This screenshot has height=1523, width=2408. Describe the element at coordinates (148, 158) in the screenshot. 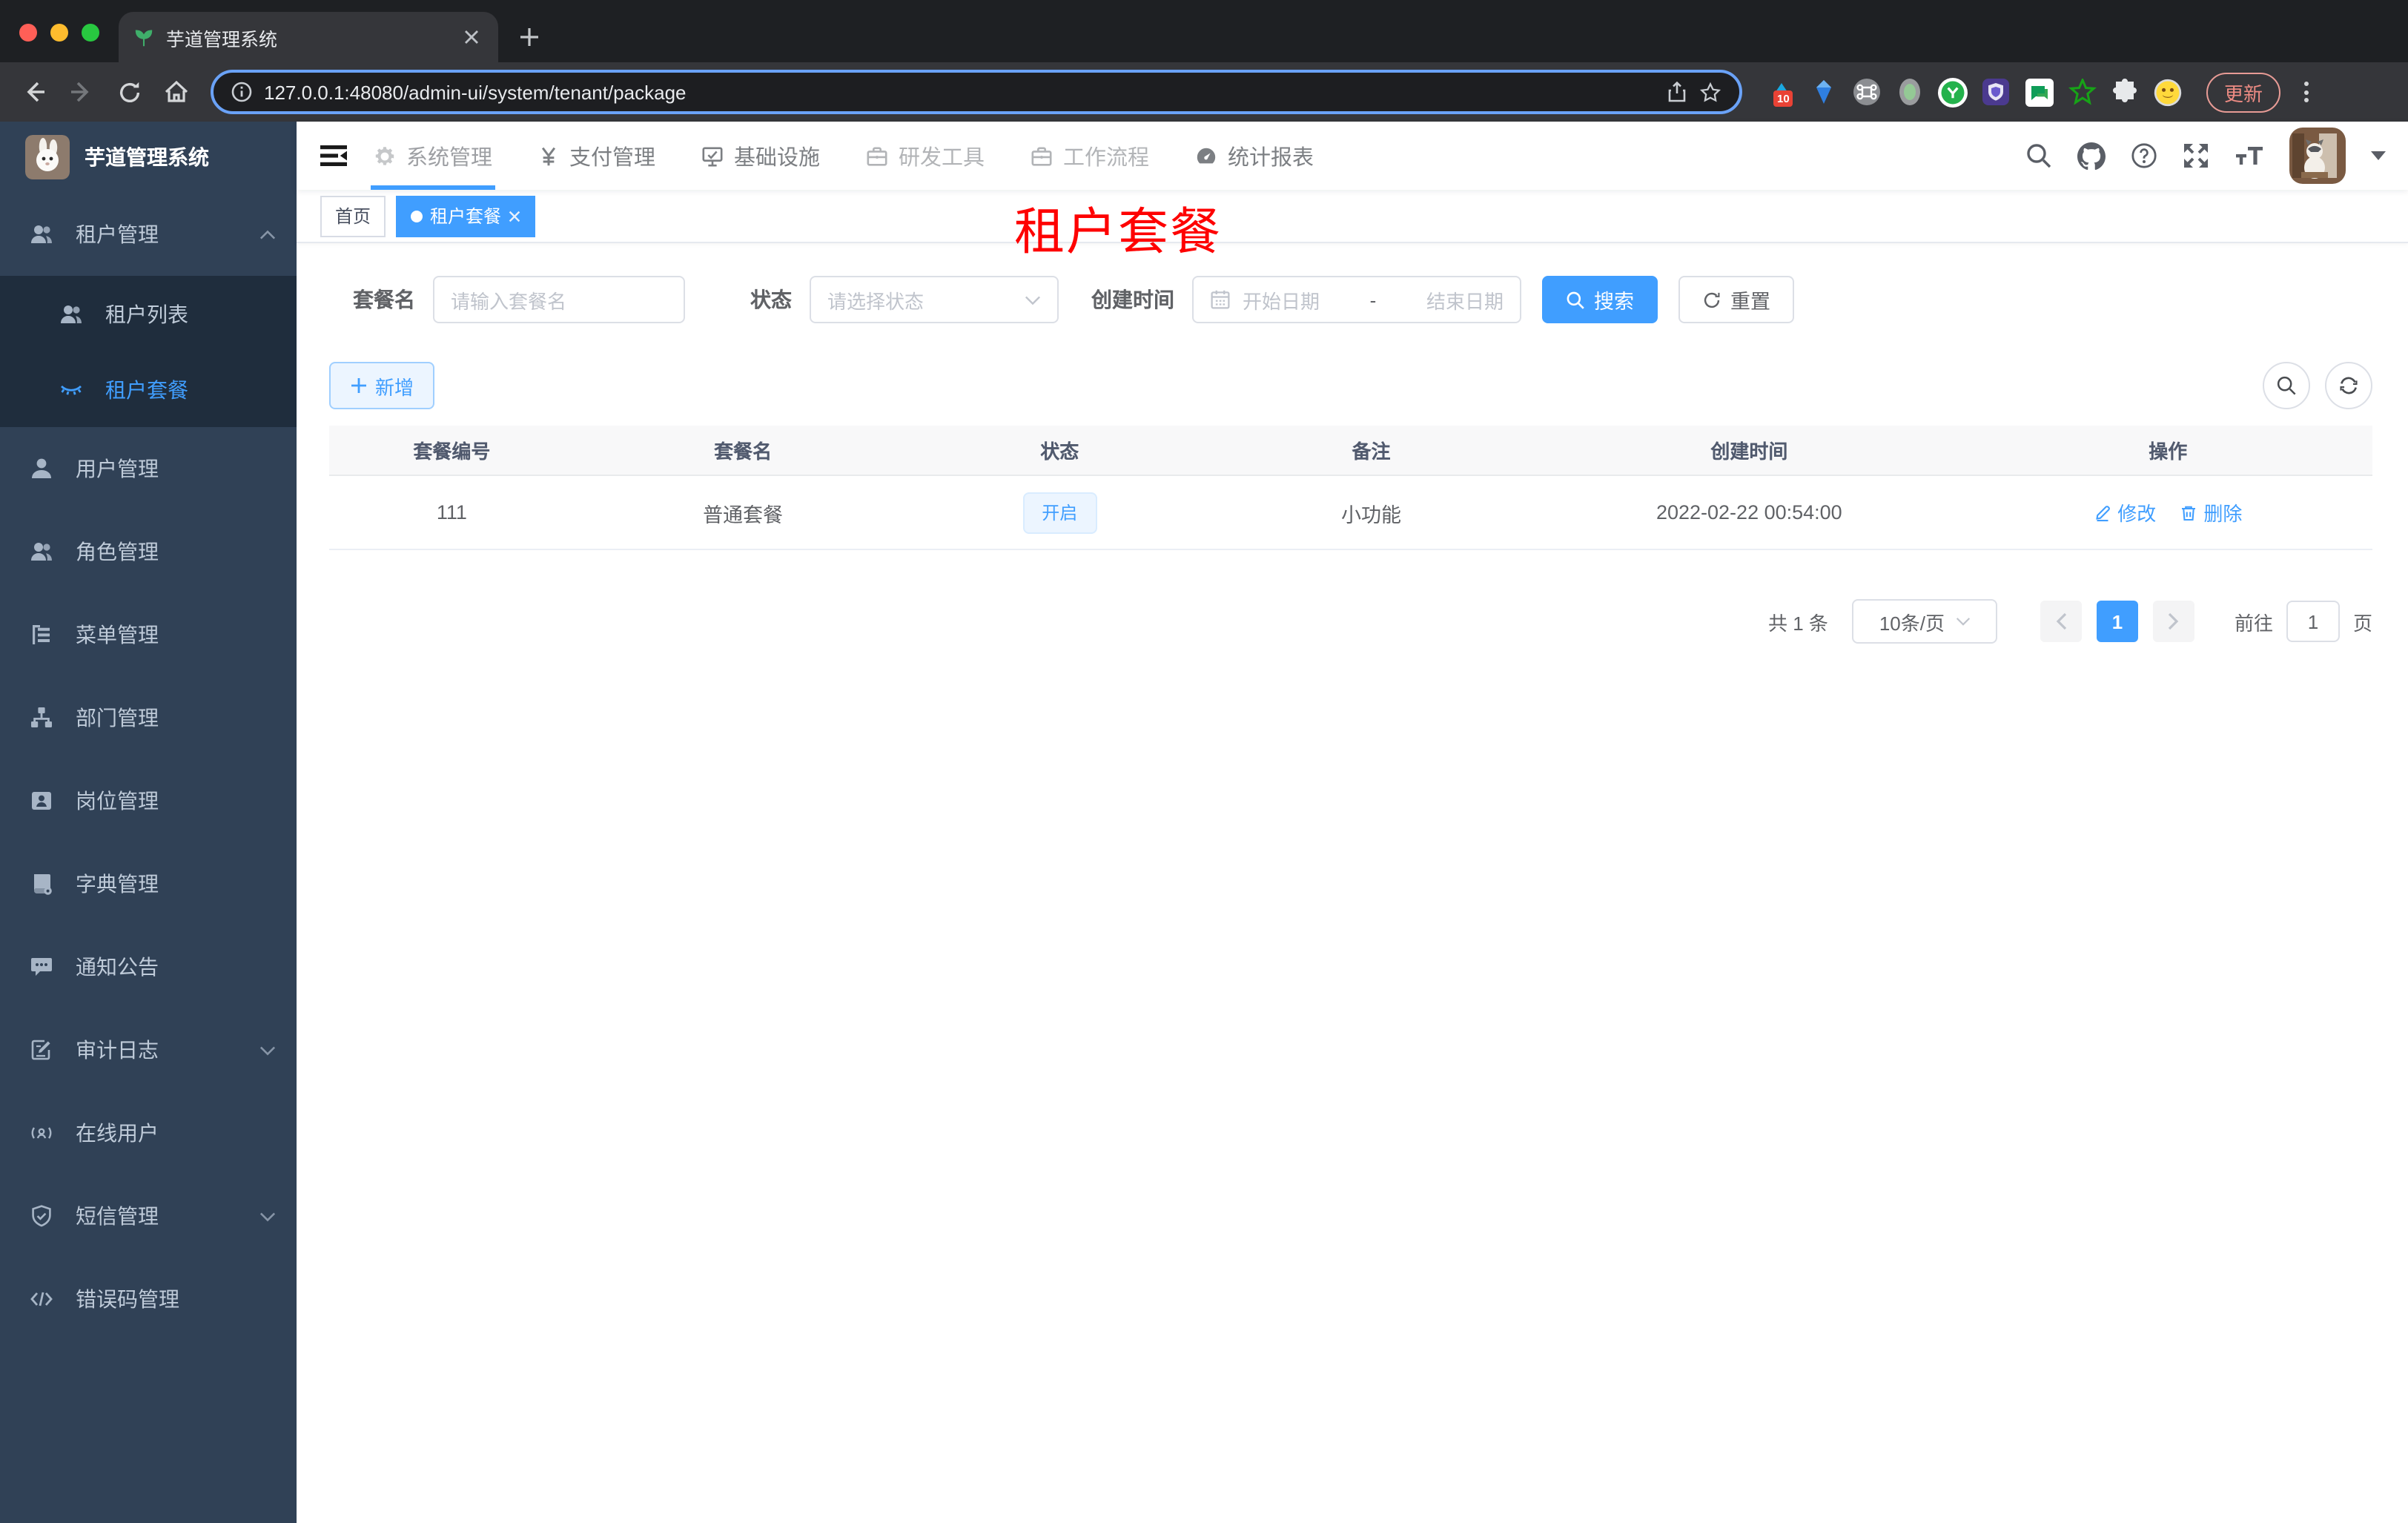

I see `sidebar-logo: 芋道管理系统` at that location.